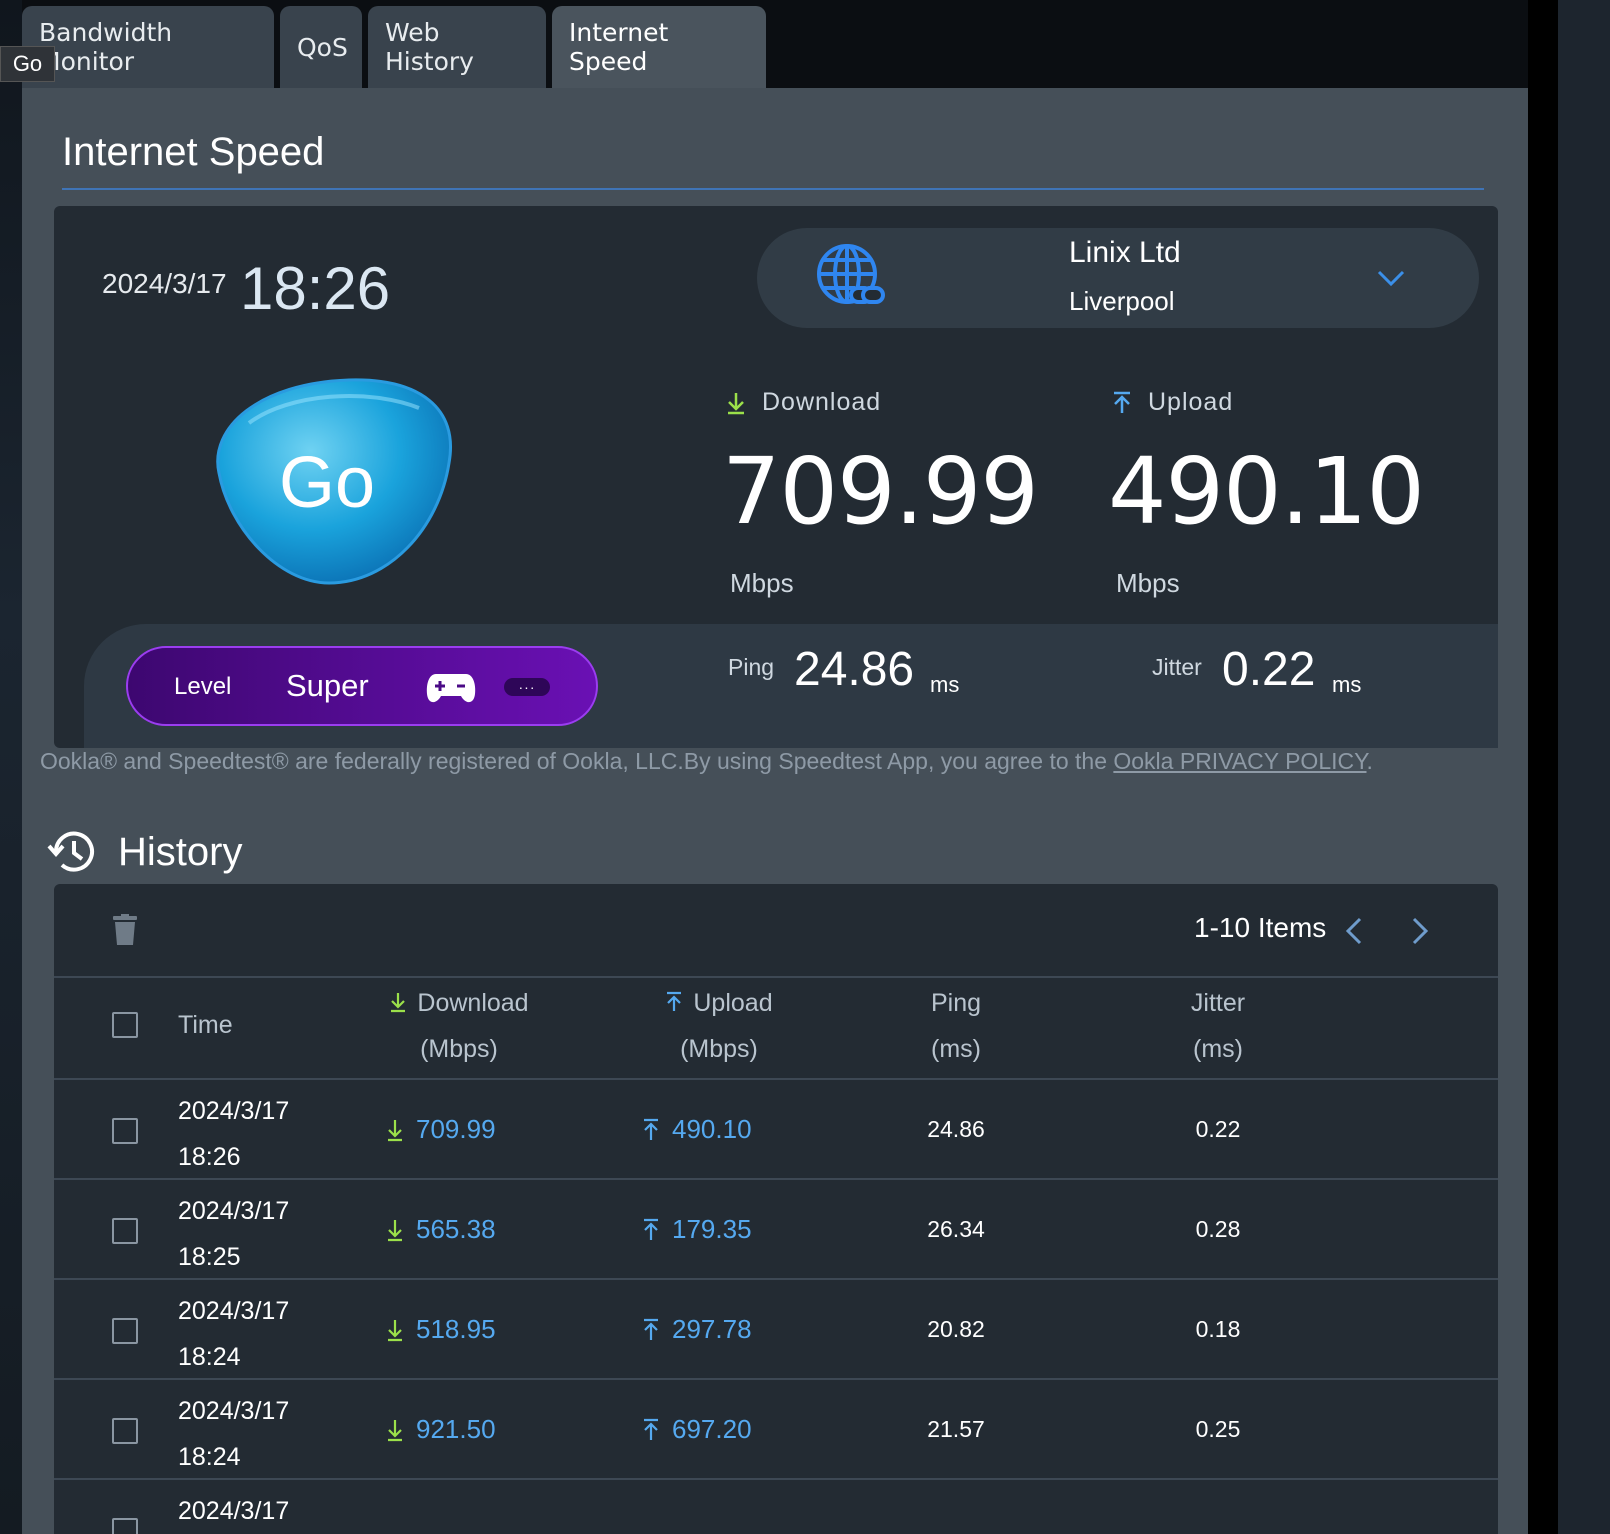  What do you see at coordinates (803, 402) in the screenshot?
I see `download-header: Download` at bounding box center [803, 402].